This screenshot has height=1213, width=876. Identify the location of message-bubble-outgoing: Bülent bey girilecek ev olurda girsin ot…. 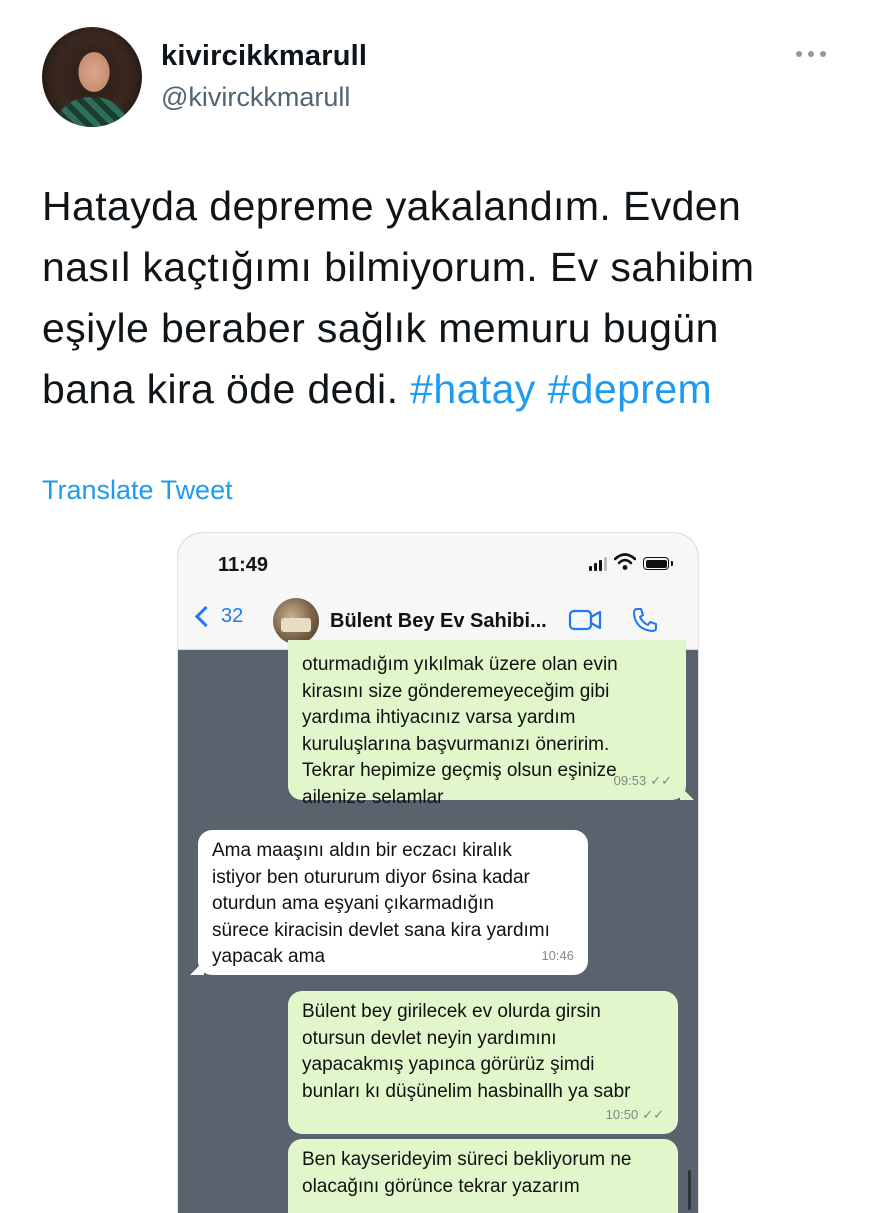
(483, 1062).